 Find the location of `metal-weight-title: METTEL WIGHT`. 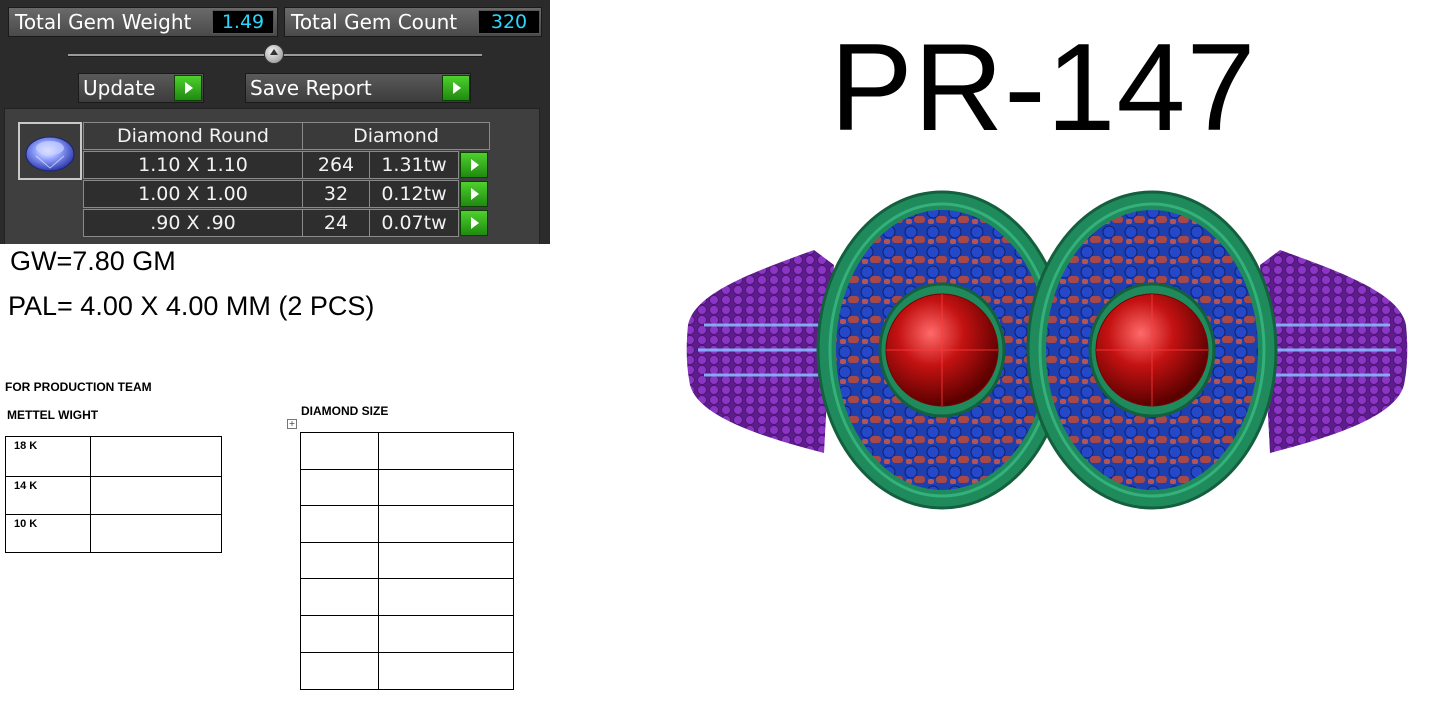

metal-weight-title: METTEL WIGHT is located at coordinates (53, 415).